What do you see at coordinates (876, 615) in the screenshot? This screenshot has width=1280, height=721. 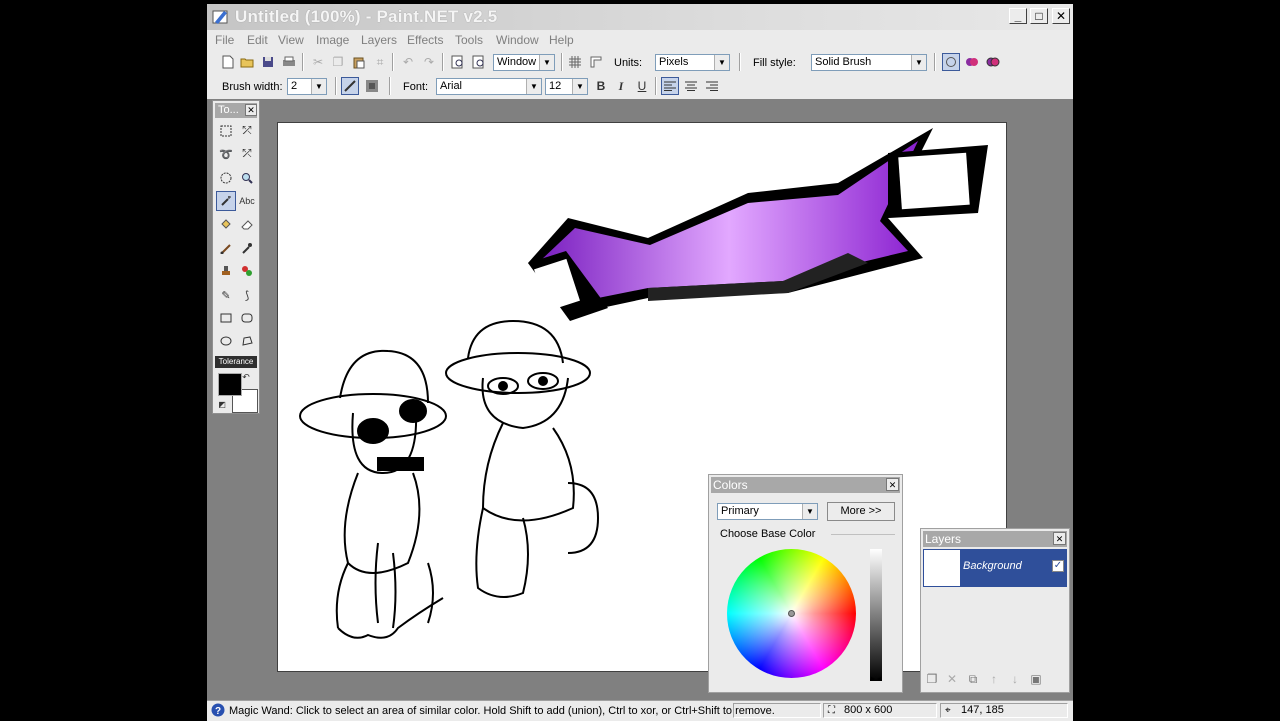 I see `brightness-slider` at bounding box center [876, 615].